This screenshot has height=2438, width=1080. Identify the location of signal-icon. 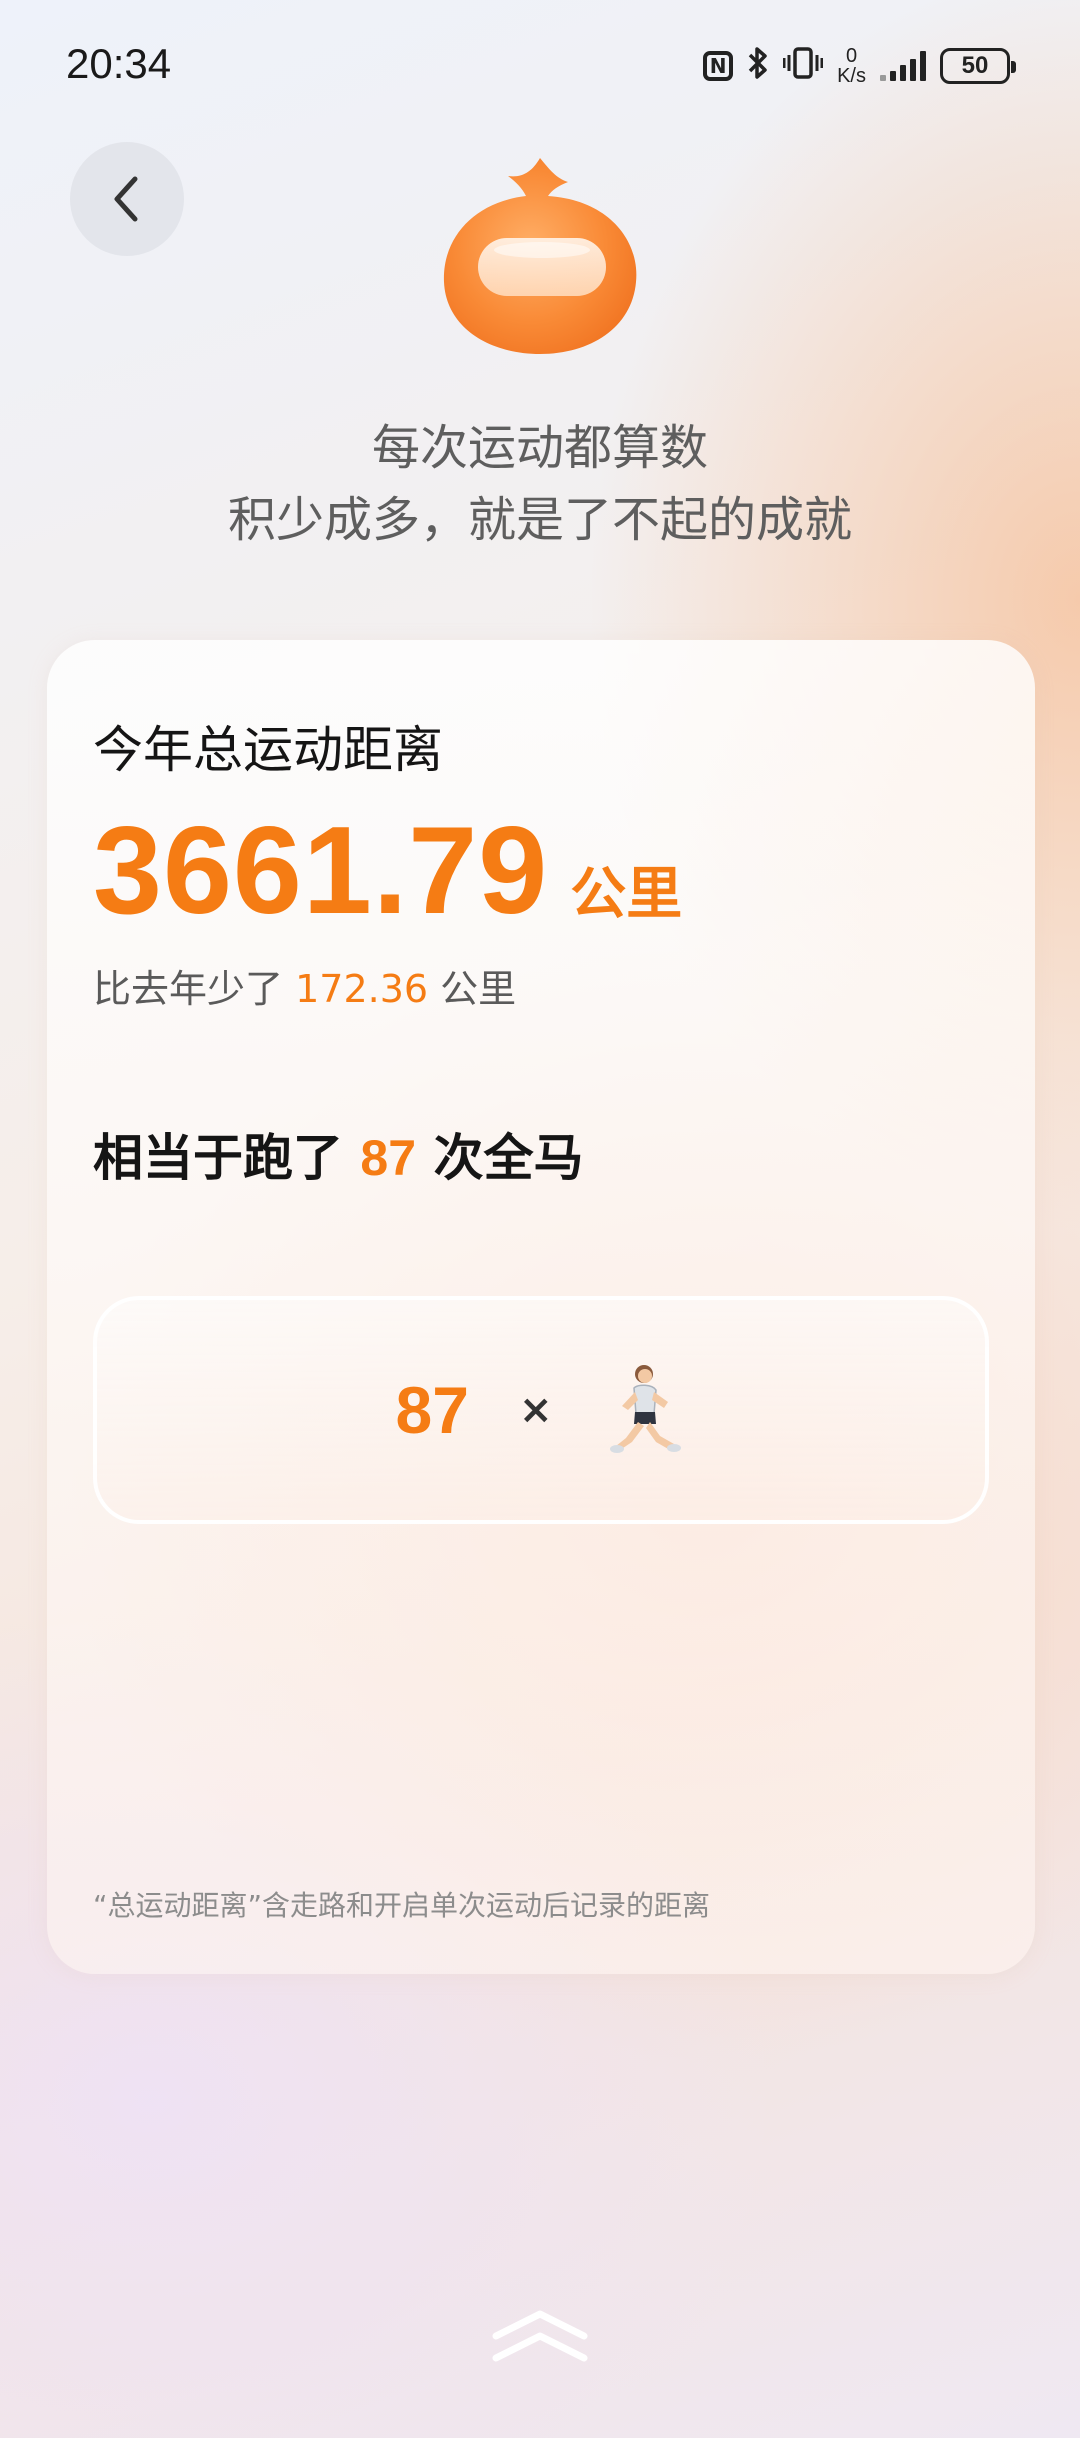
(903, 66).